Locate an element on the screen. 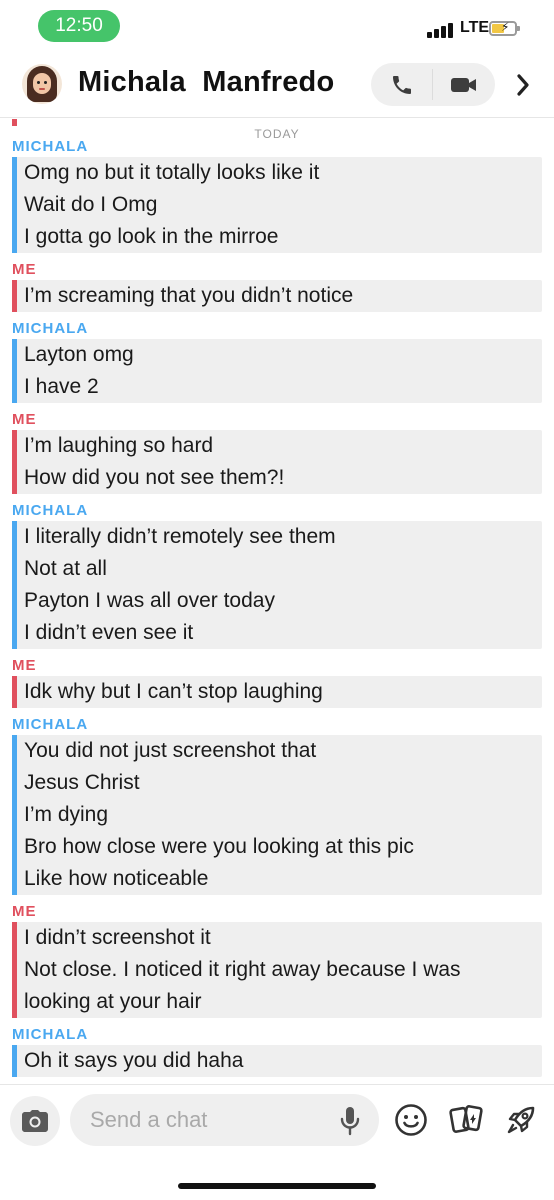 The width and height of the screenshot is (554, 1200). avatar is located at coordinates (42, 84).